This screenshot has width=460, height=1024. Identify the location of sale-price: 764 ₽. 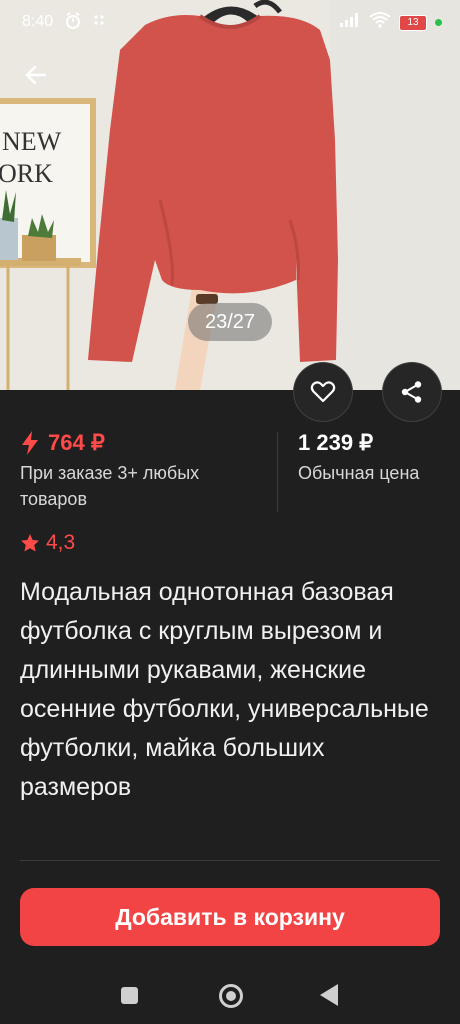
(140, 443).